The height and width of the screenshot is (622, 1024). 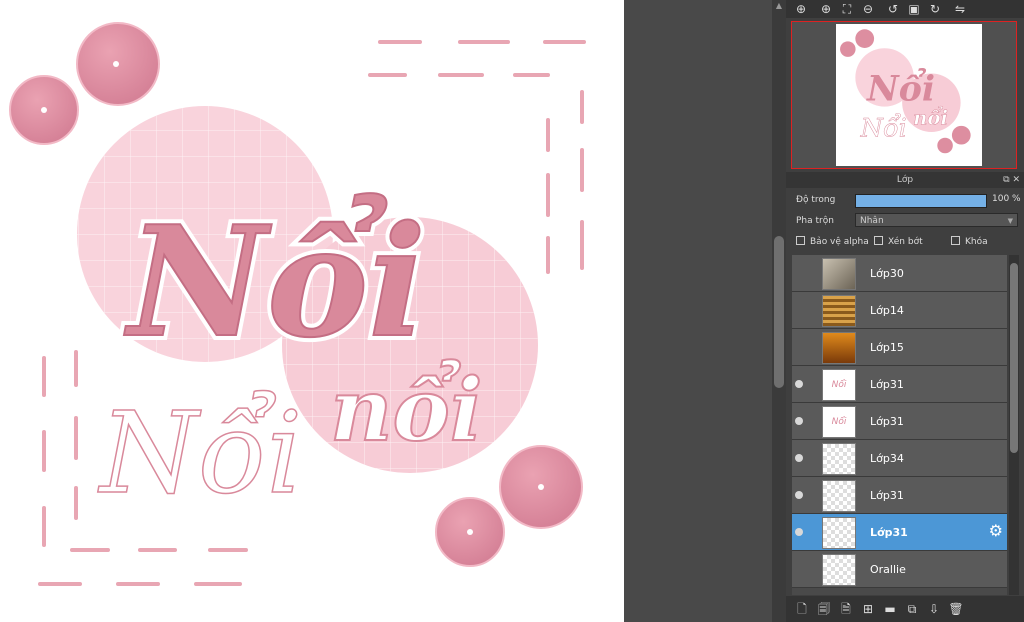 I want to click on secondary-lettering: nổi, so click(x=406, y=410).